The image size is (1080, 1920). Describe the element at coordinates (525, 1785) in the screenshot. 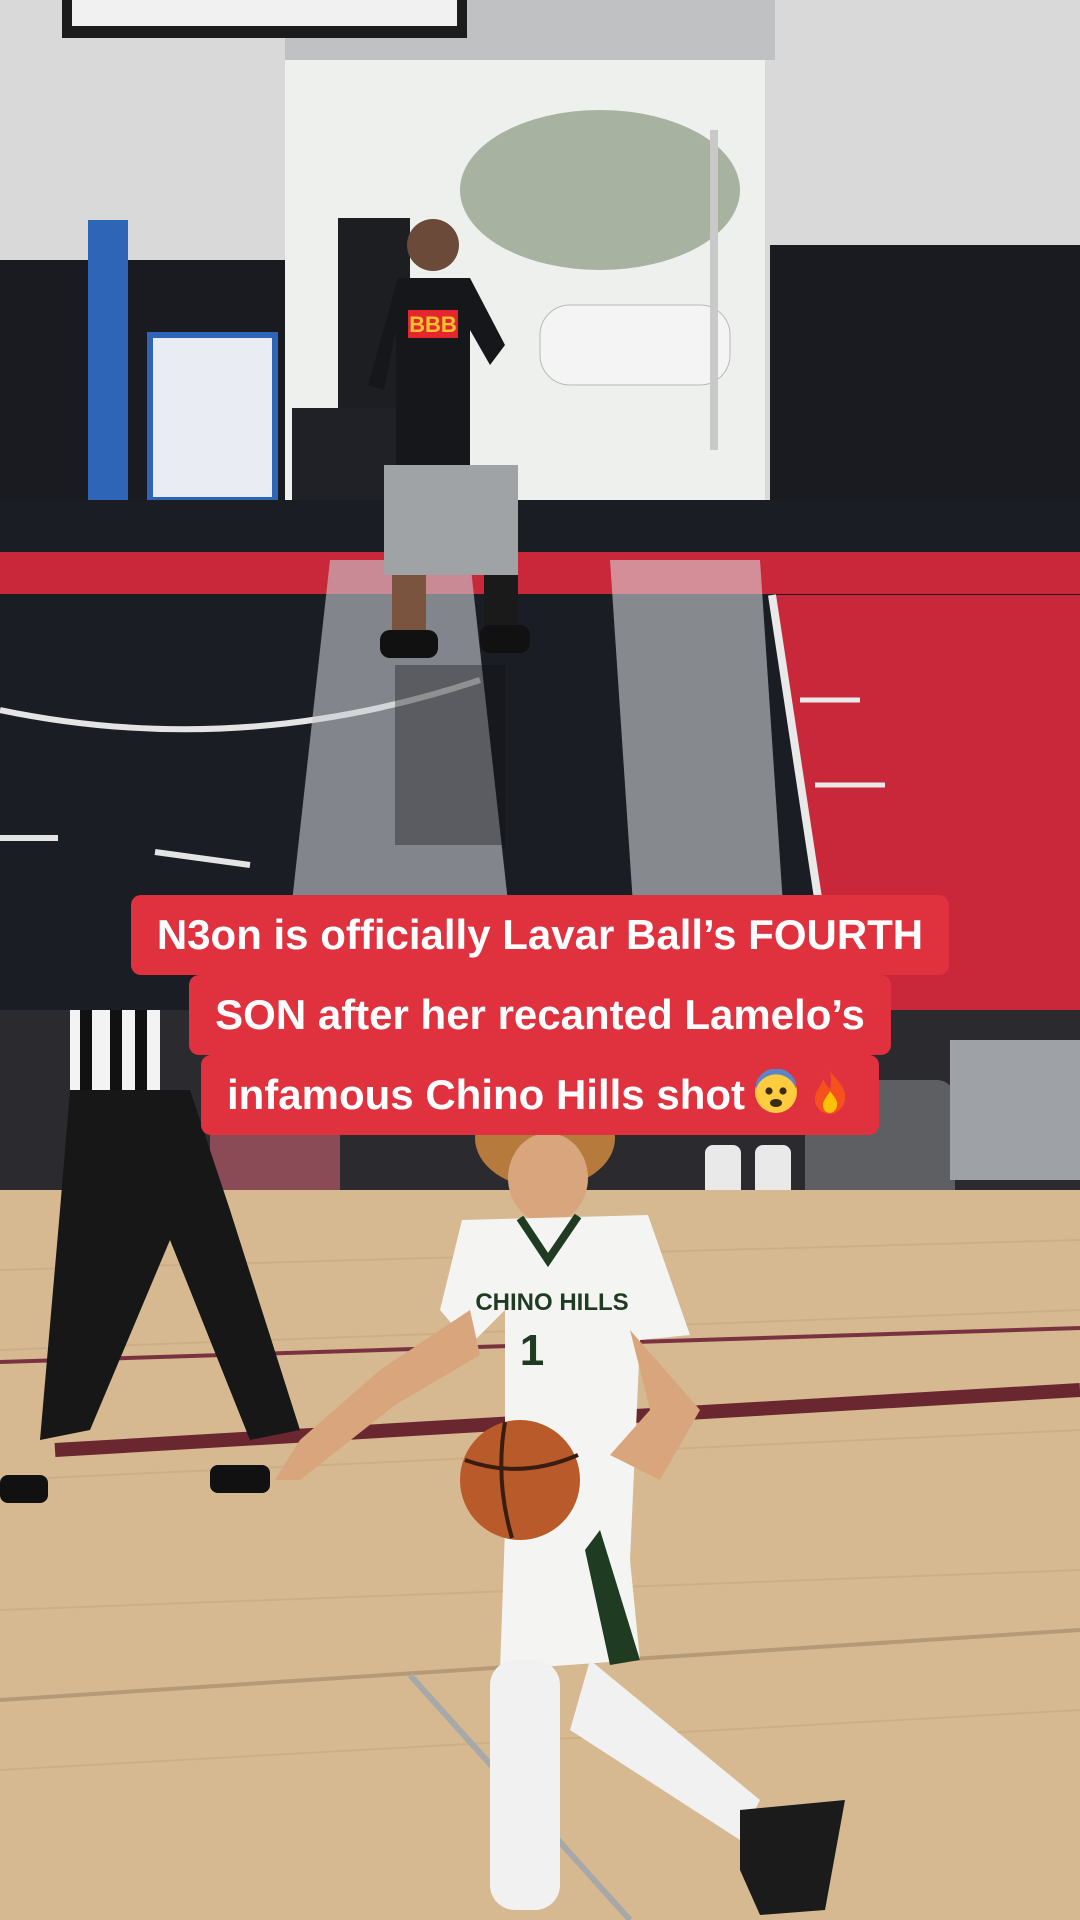

I see `player-leg-sleeve` at that location.